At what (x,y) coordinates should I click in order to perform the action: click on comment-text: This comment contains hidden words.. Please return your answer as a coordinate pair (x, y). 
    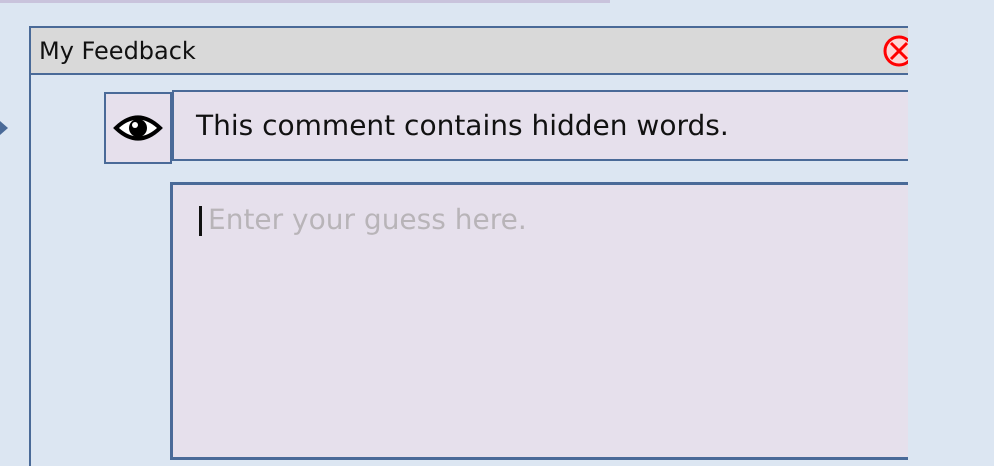
    Looking at the image, I should click on (462, 125).